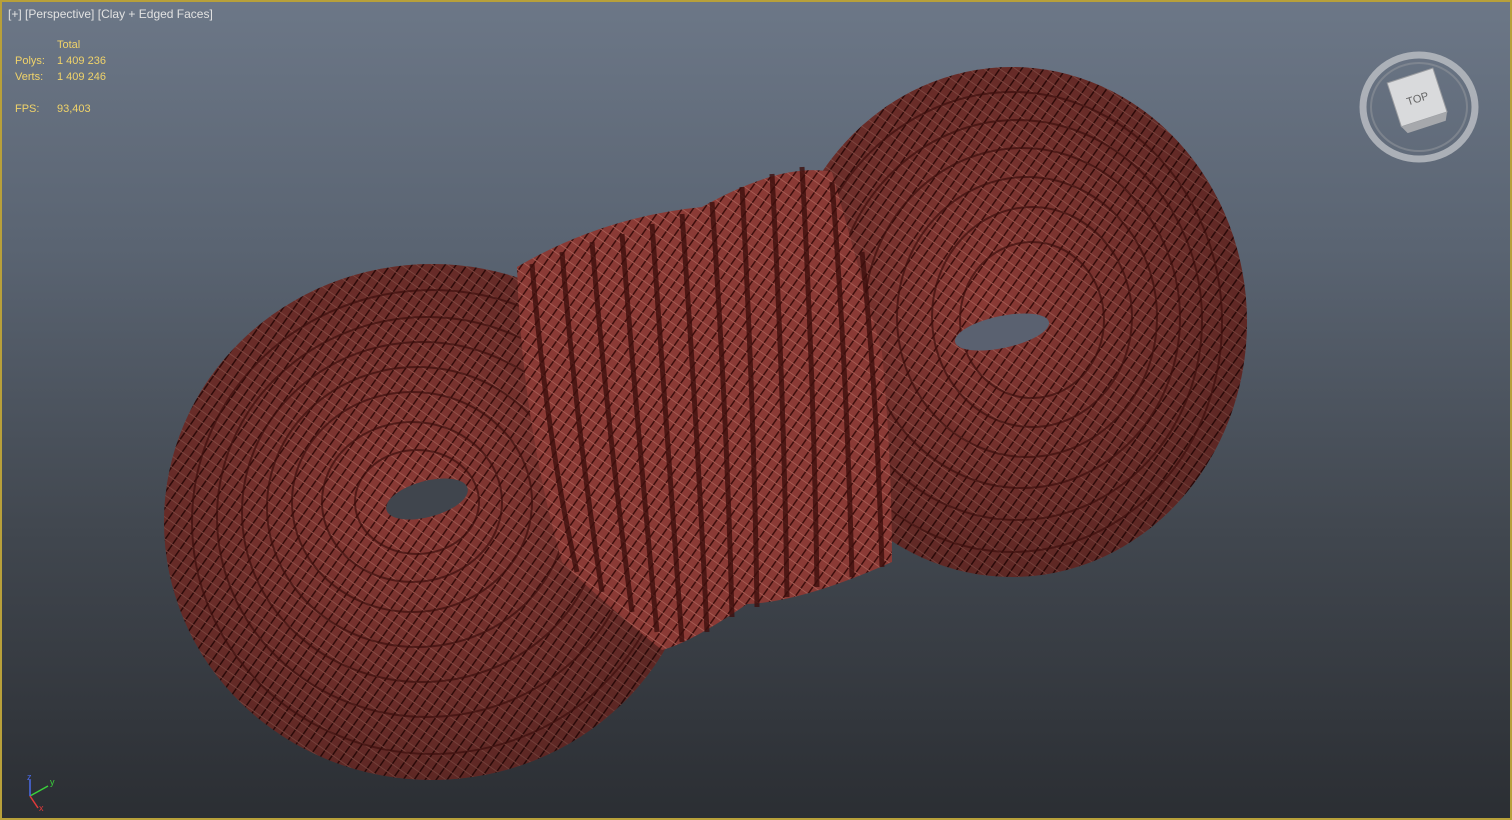 This screenshot has height=820, width=1512. Describe the element at coordinates (155, 14) in the screenshot. I see `shading-mode-menu: [Clay + Edged Faces]` at that location.